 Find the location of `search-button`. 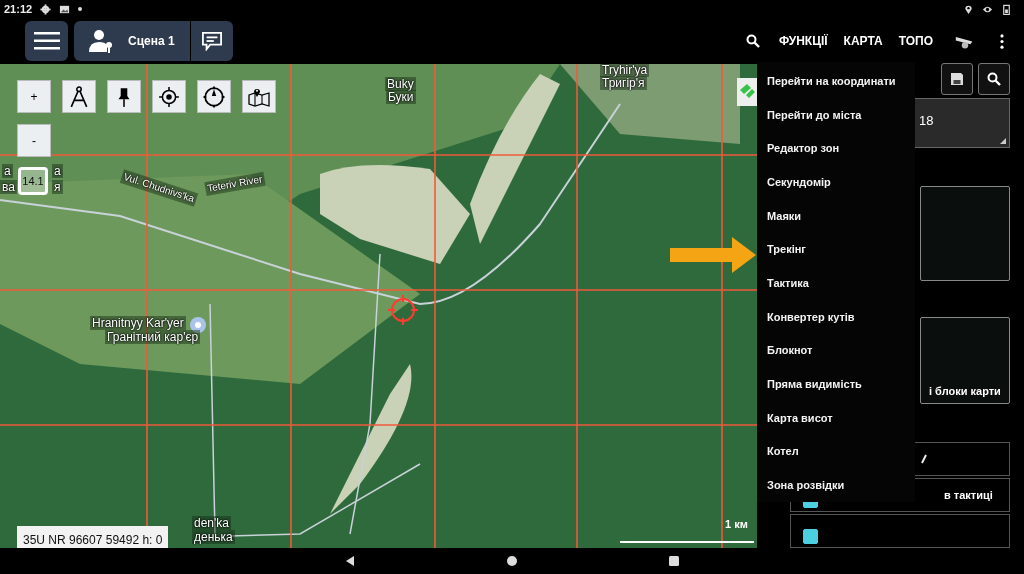

search-button is located at coordinates (994, 79).